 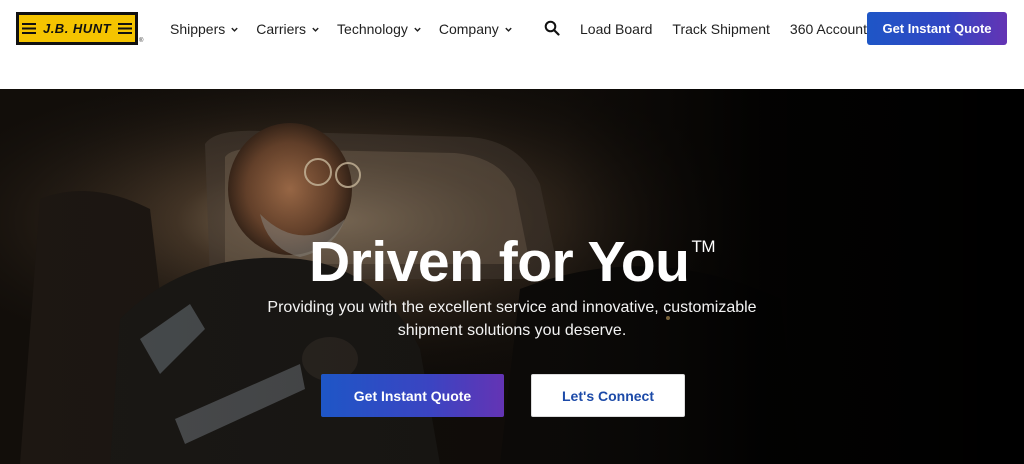 I want to click on nav-item-label: Technology, so click(x=372, y=29).